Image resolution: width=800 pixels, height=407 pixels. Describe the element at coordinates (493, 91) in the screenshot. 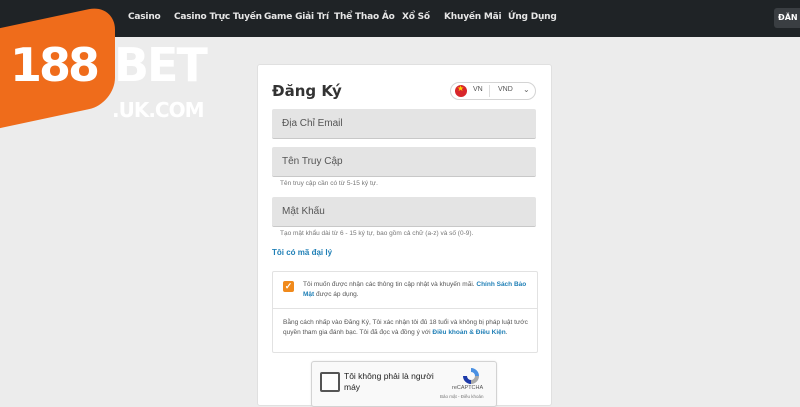

I see `language-currency-selector: VN VND ⌄` at that location.